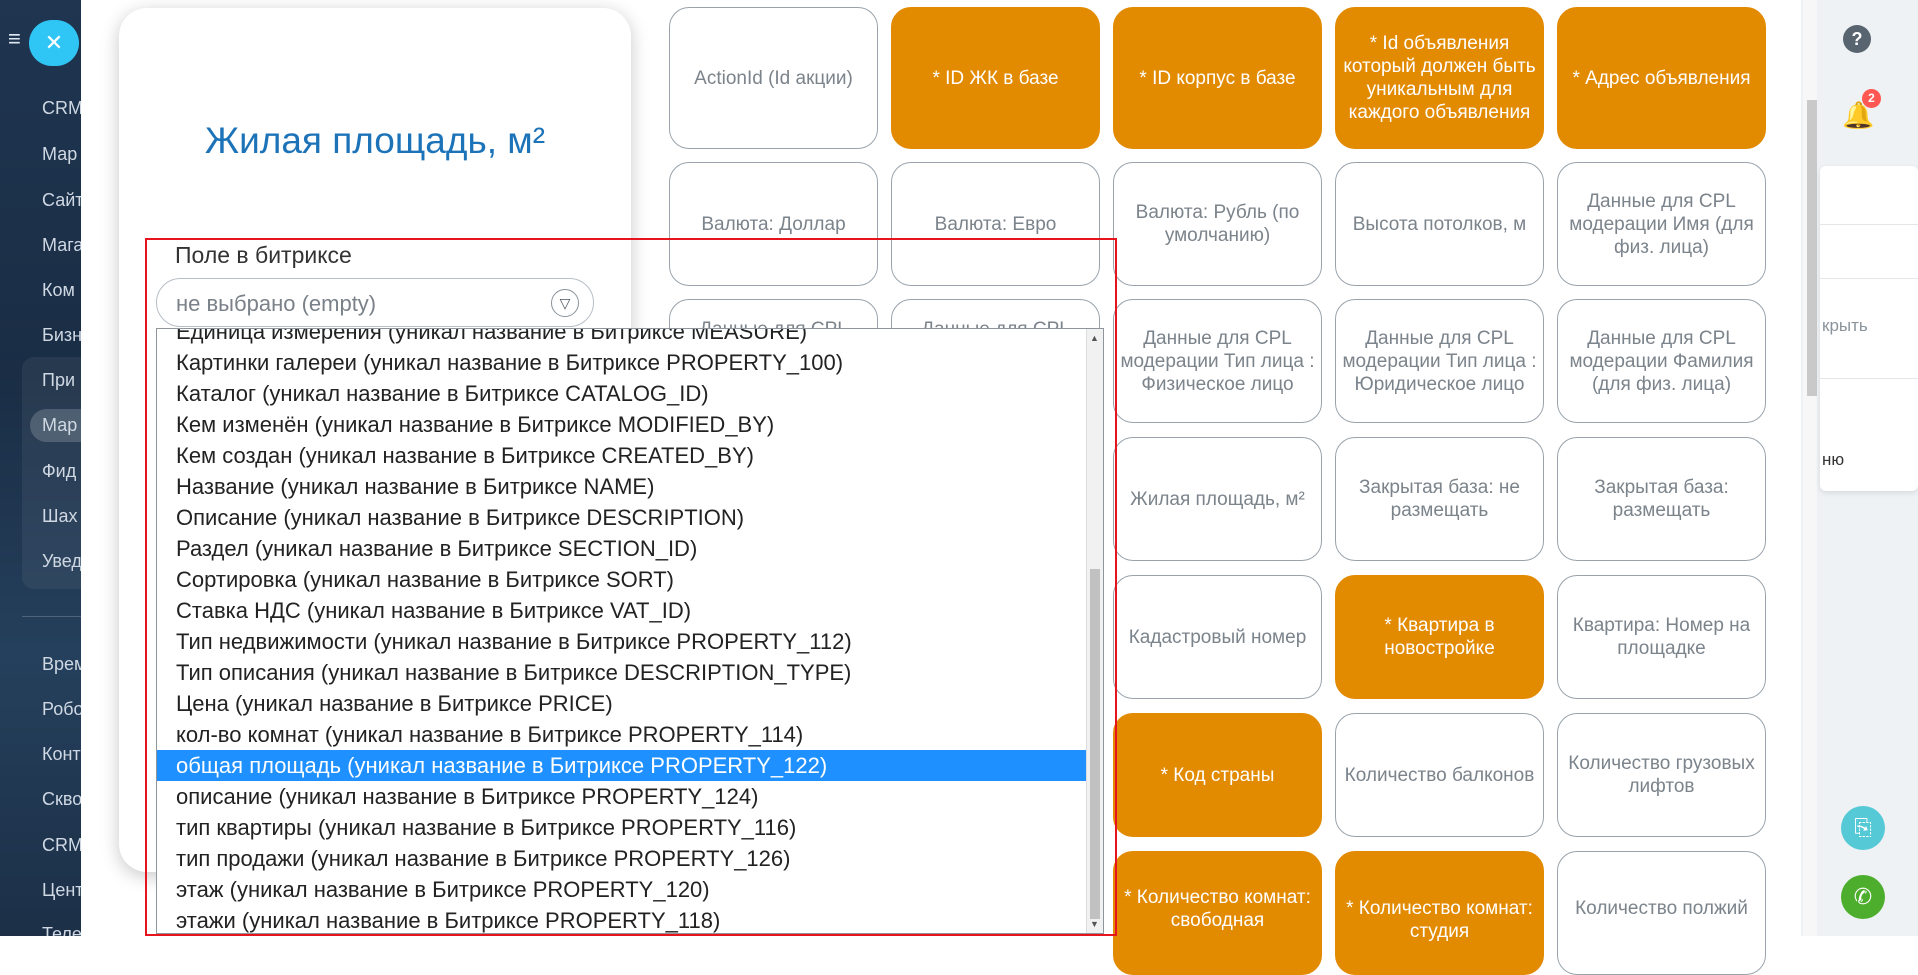 The height and width of the screenshot is (975, 1918). What do you see at coordinates (1661, 775) in the screenshot?
I see `field-tile: Количество грузовых лифтов` at bounding box center [1661, 775].